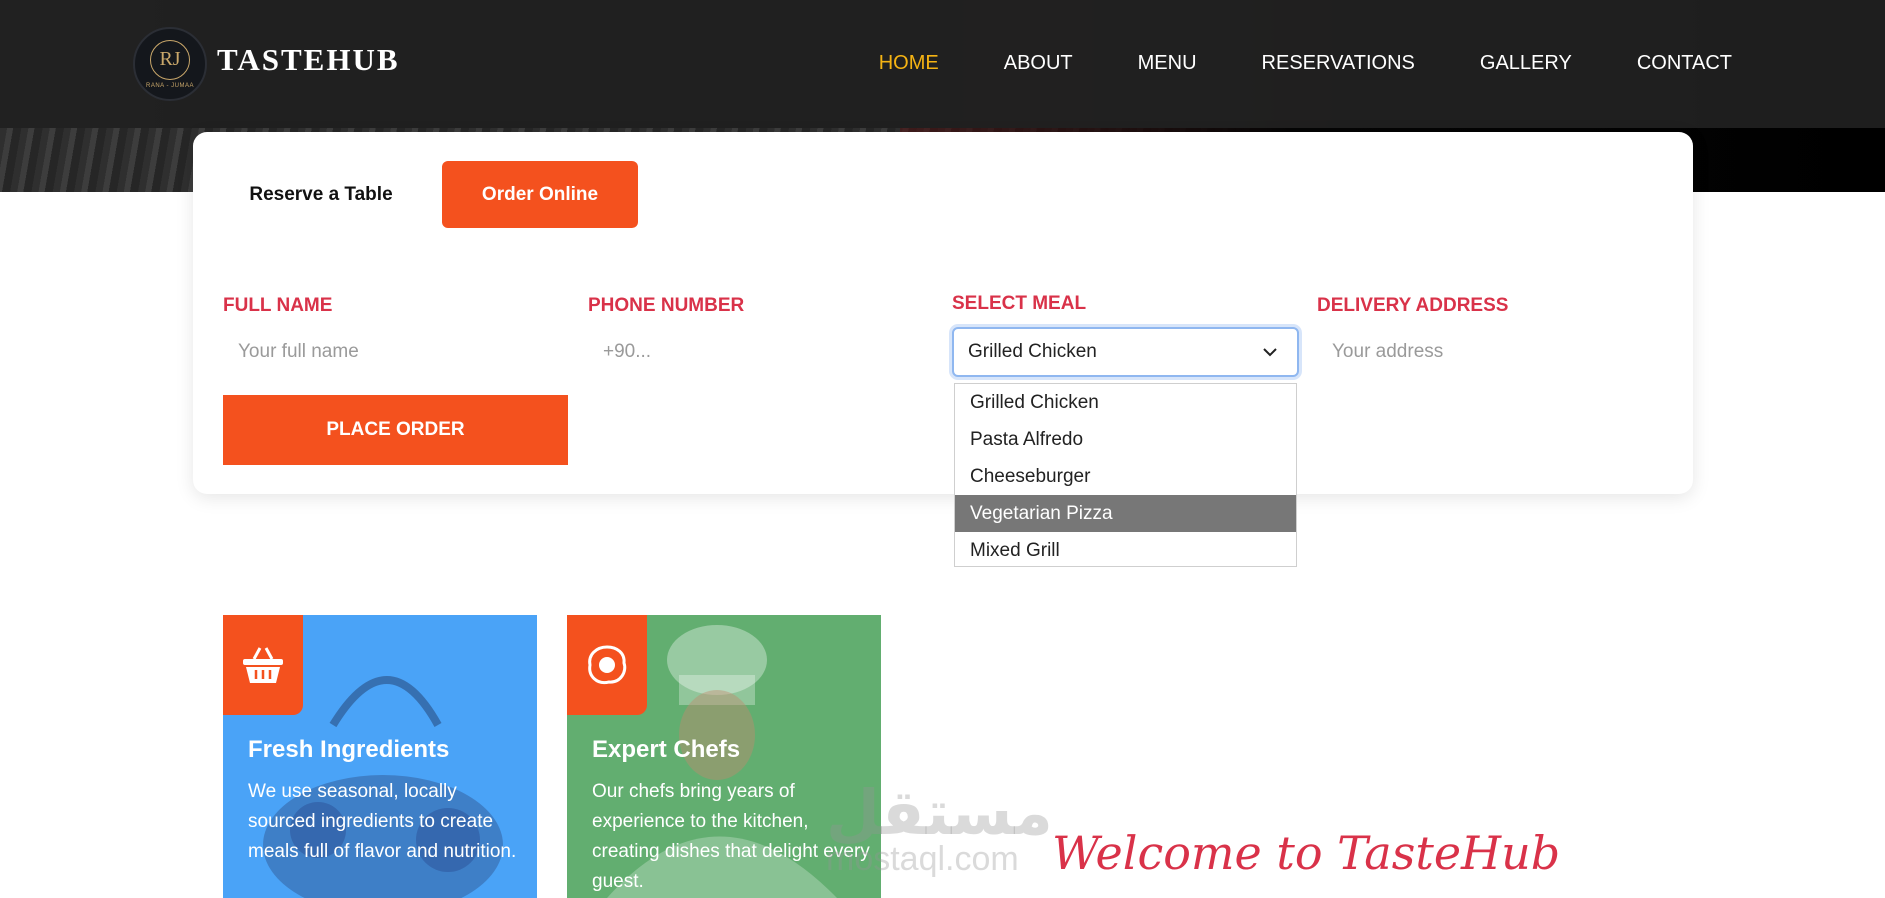 The width and height of the screenshot is (1885, 898). Describe the element at coordinates (1487, 352) in the screenshot. I see `address-input` at that location.